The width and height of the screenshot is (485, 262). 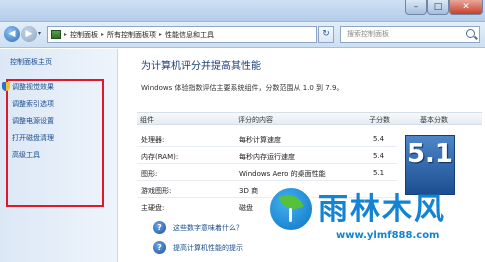 What do you see at coordinates (131, 35) in the screenshot?
I see `breadcrumb-all-items: 所有控制面板项` at bounding box center [131, 35].